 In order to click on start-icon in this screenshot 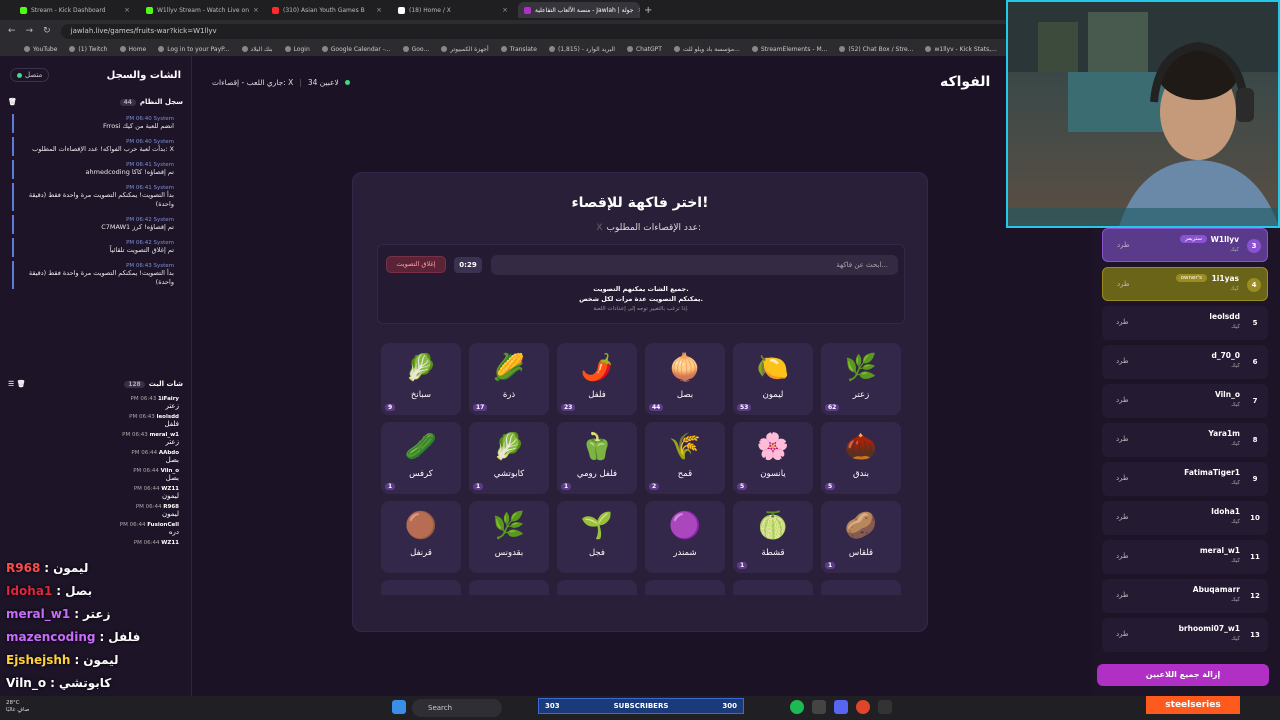, I will do `click(399, 707)`.